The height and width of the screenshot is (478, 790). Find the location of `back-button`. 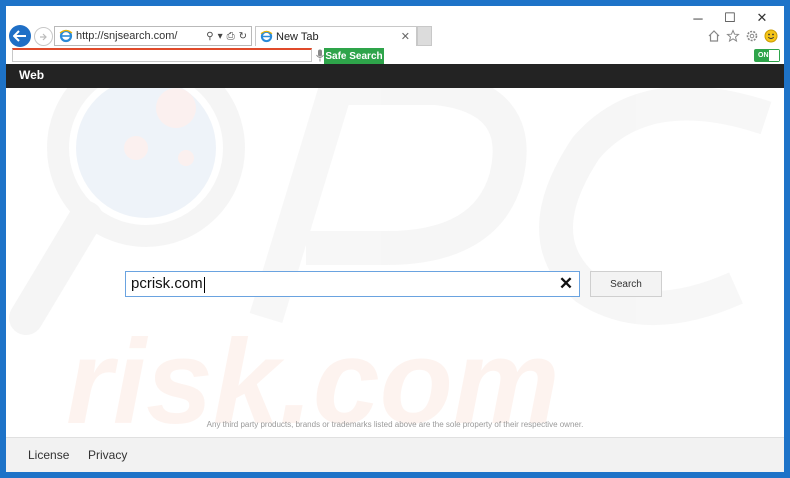

back-button is located at coordinates (20, 36).